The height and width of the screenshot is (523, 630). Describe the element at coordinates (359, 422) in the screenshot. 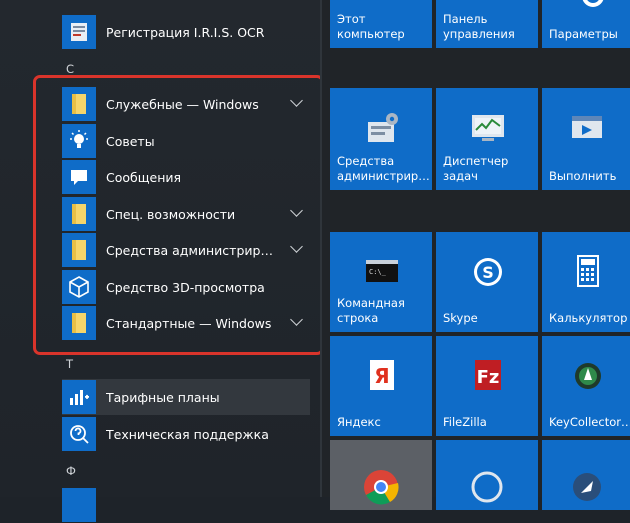

I see `tile-label: Яндекс` at that location.